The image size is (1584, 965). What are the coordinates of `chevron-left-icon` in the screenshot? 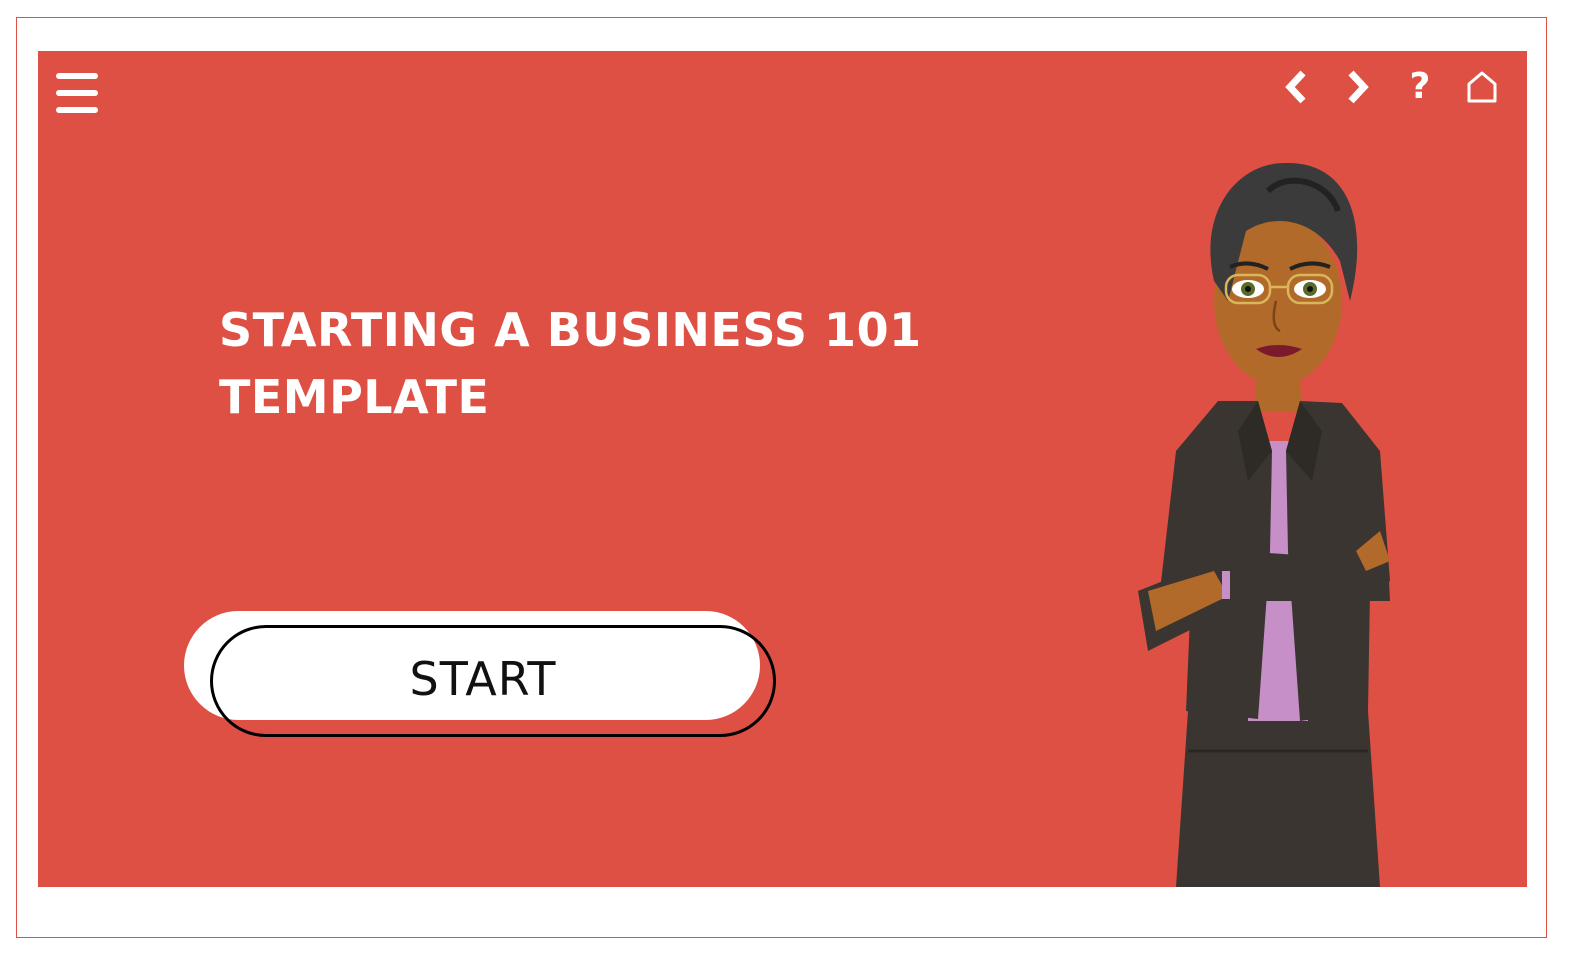 It's located at (1295, 87).